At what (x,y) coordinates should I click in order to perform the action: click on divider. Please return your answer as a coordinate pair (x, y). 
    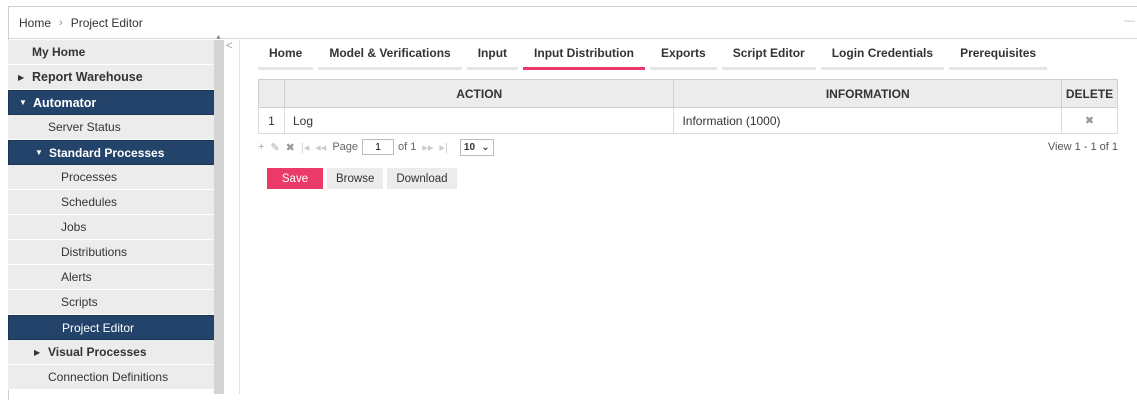
    Looking at the image, I should click on (239, 217).